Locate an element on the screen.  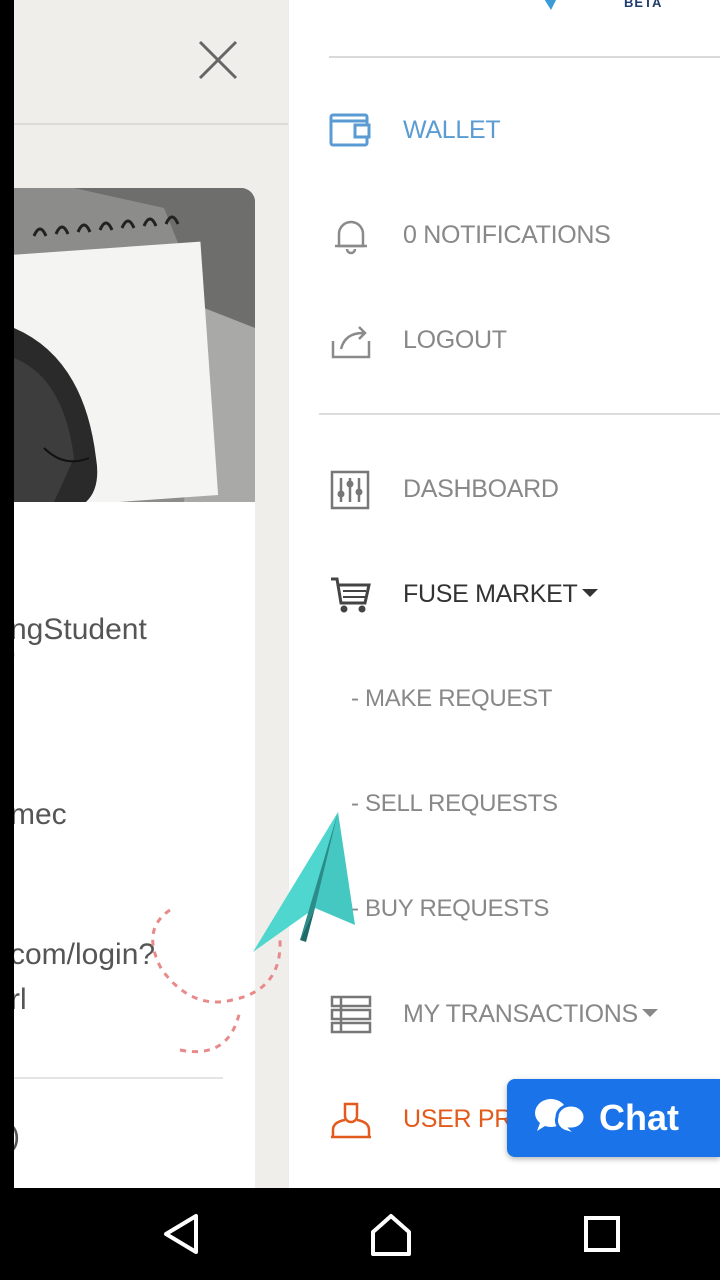
system-navigation-bar is located at coordinates (360, 1234).